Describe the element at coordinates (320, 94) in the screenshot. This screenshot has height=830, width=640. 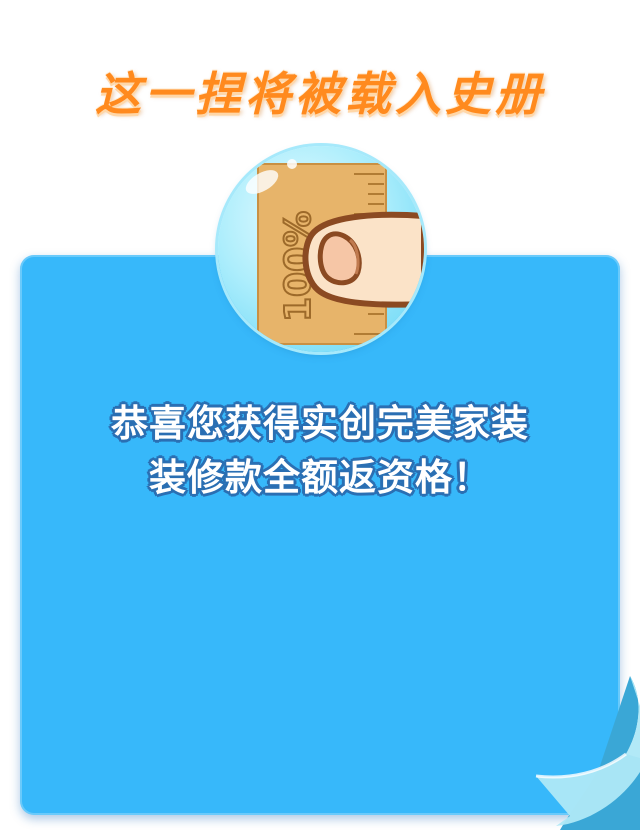
I see `headline-title: 这一捏将被载入史册` at that location.